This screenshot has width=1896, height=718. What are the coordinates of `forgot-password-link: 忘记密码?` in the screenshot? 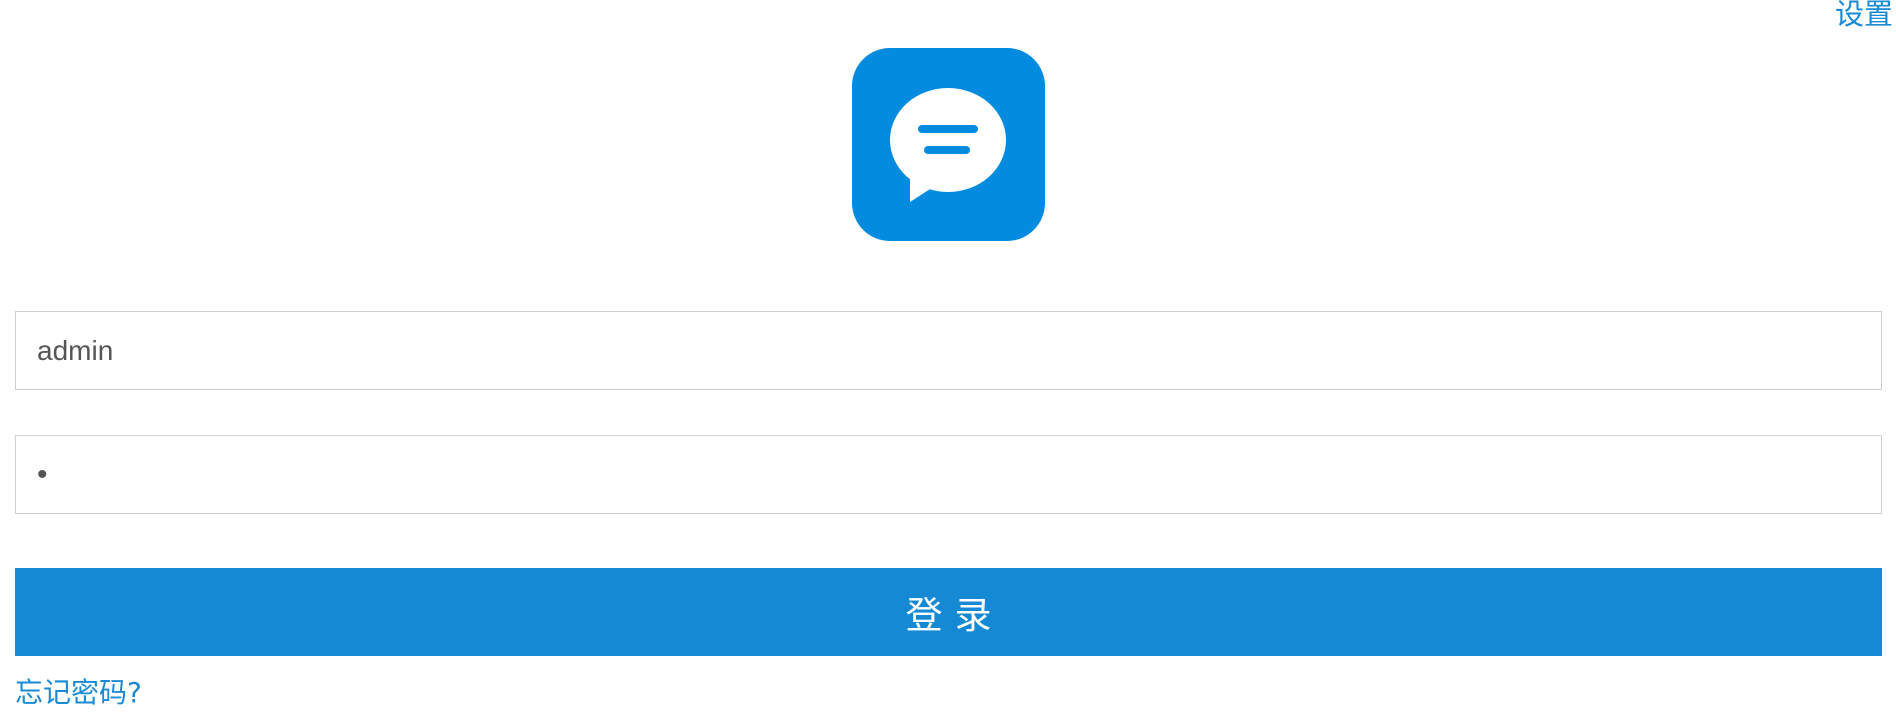 It's located at (78, 693).